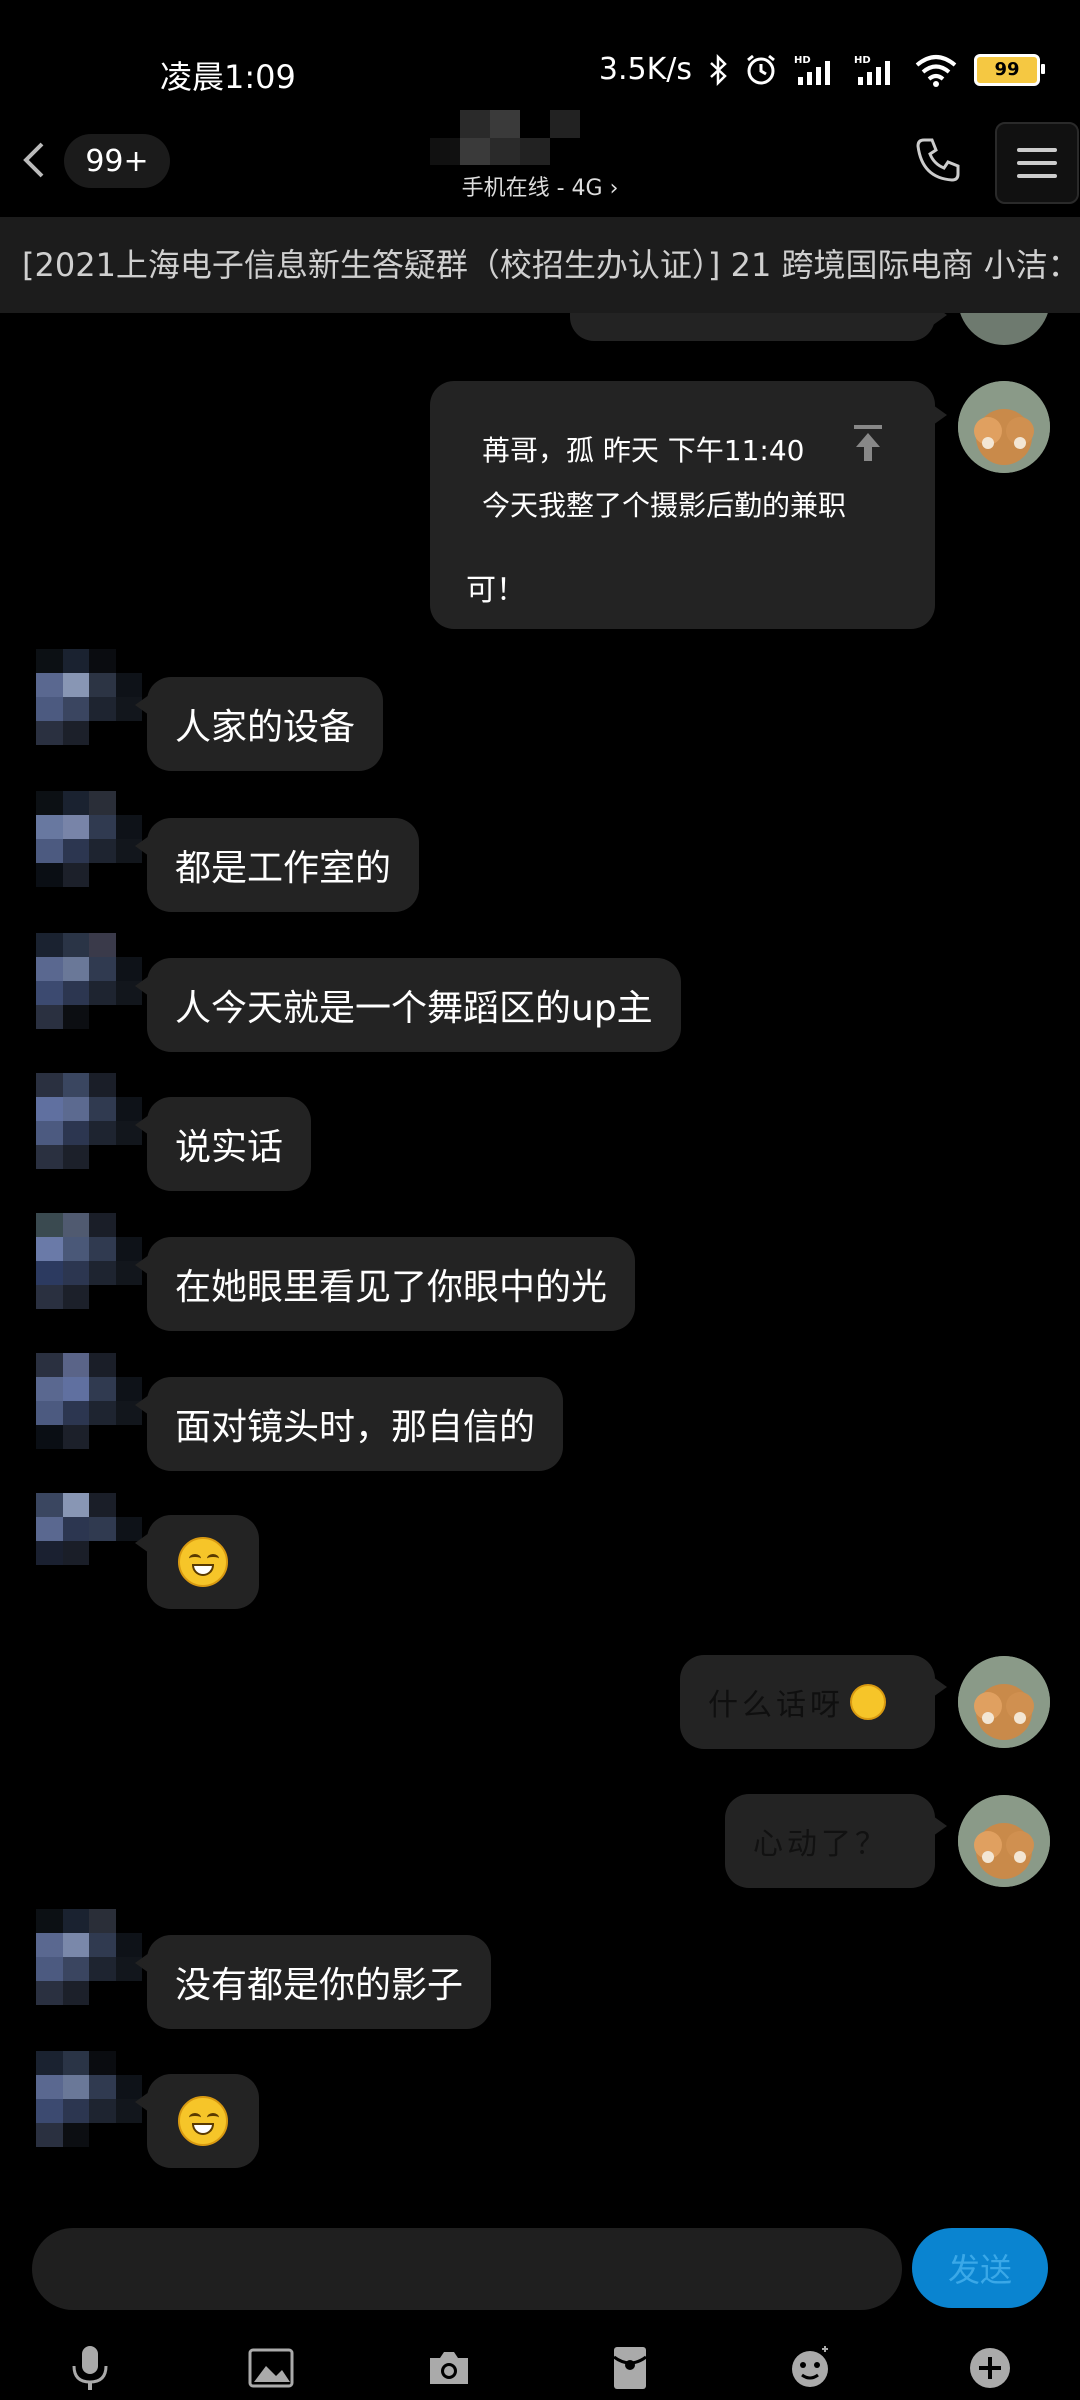 The height and width of the screenshot is (2400, 1080). I want to click on send-button: 发送, so click(980, 2268).